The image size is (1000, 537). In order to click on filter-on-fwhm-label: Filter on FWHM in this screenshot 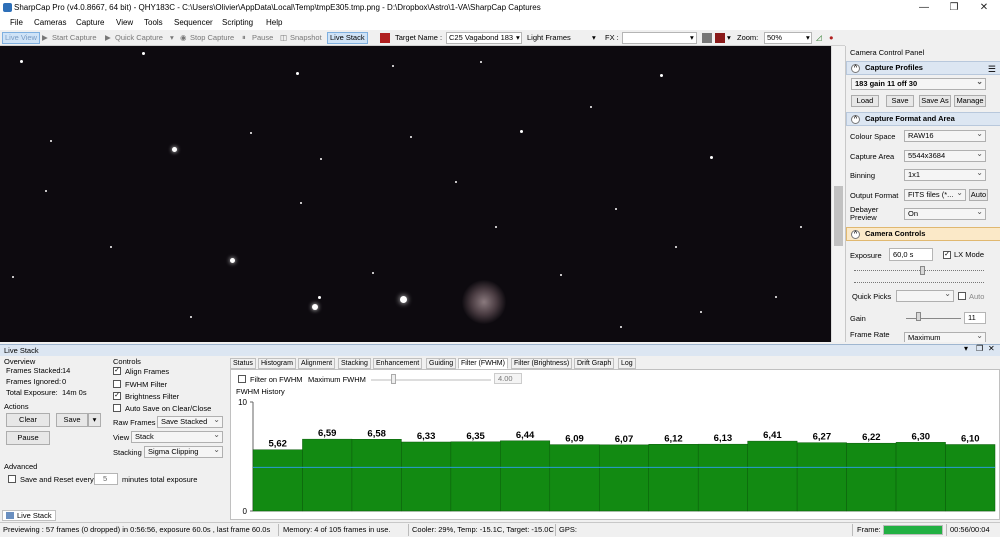, I will do `click(276, 379)`.